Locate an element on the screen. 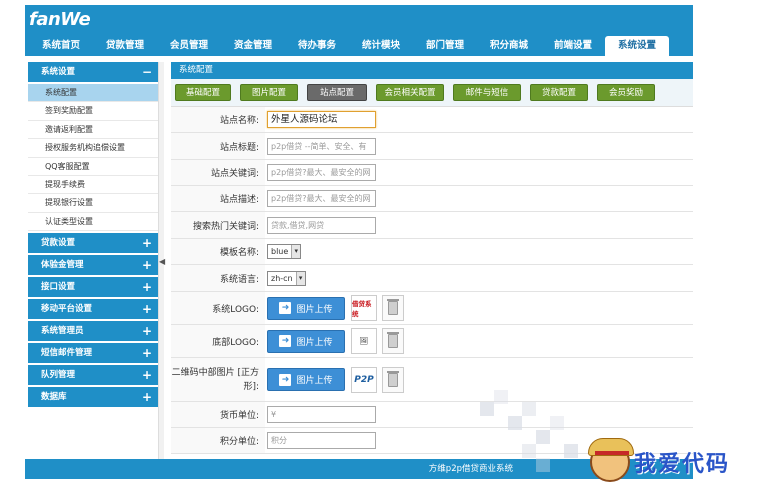 This screenshot has height=484, width=772. field-label: 系统语言: is located at coordinates (218, 278).